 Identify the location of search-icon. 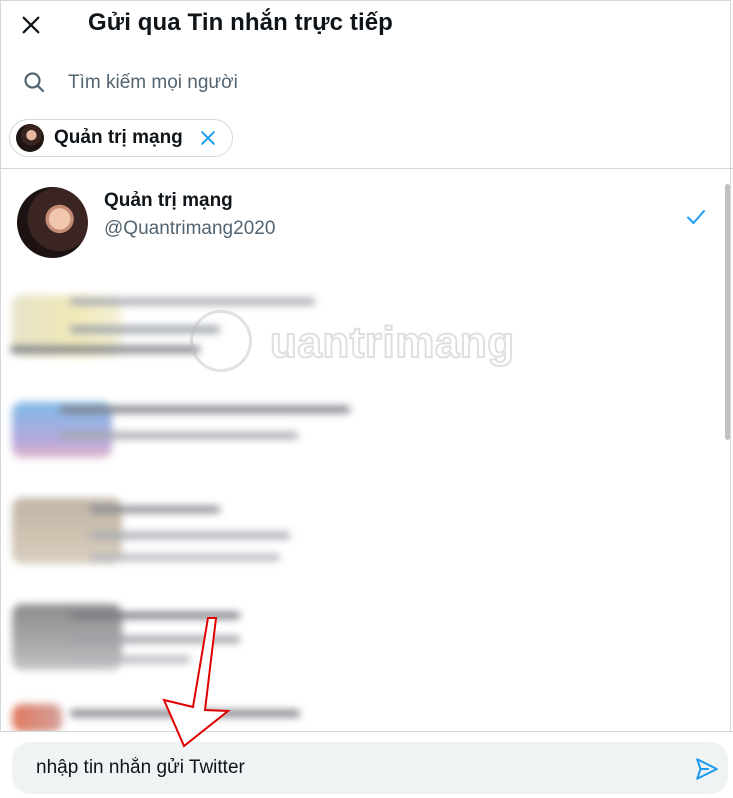
(34, 82).